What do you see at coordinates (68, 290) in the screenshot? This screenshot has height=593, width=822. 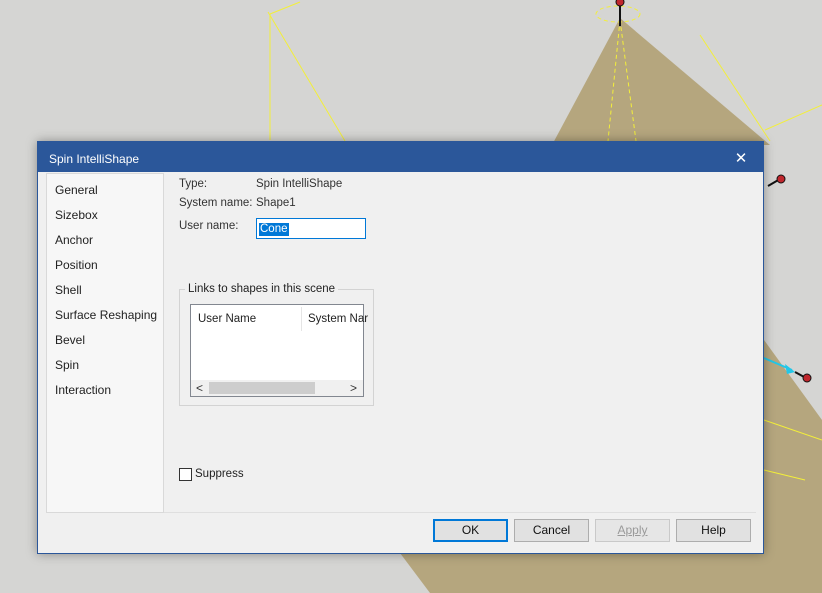 I see `nav-item-shell: Shell` at bounding box center [68, 290].